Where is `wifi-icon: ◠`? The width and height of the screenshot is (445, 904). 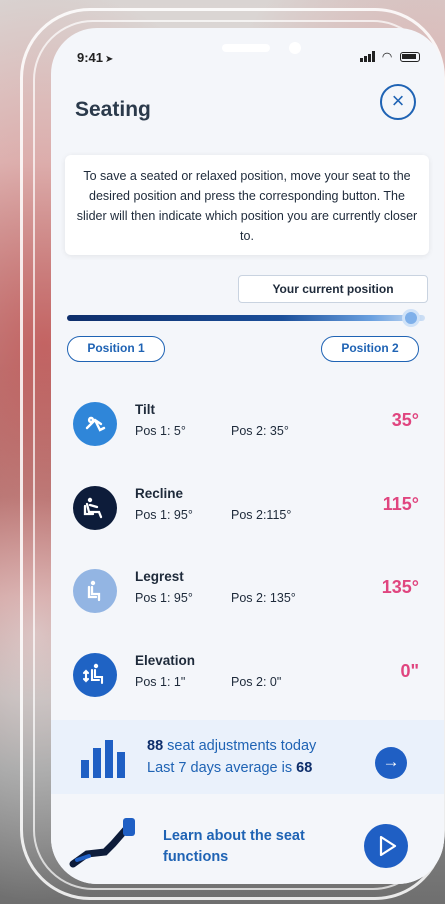
wifi-icon: ◠ is located at coordinates (388, 56).